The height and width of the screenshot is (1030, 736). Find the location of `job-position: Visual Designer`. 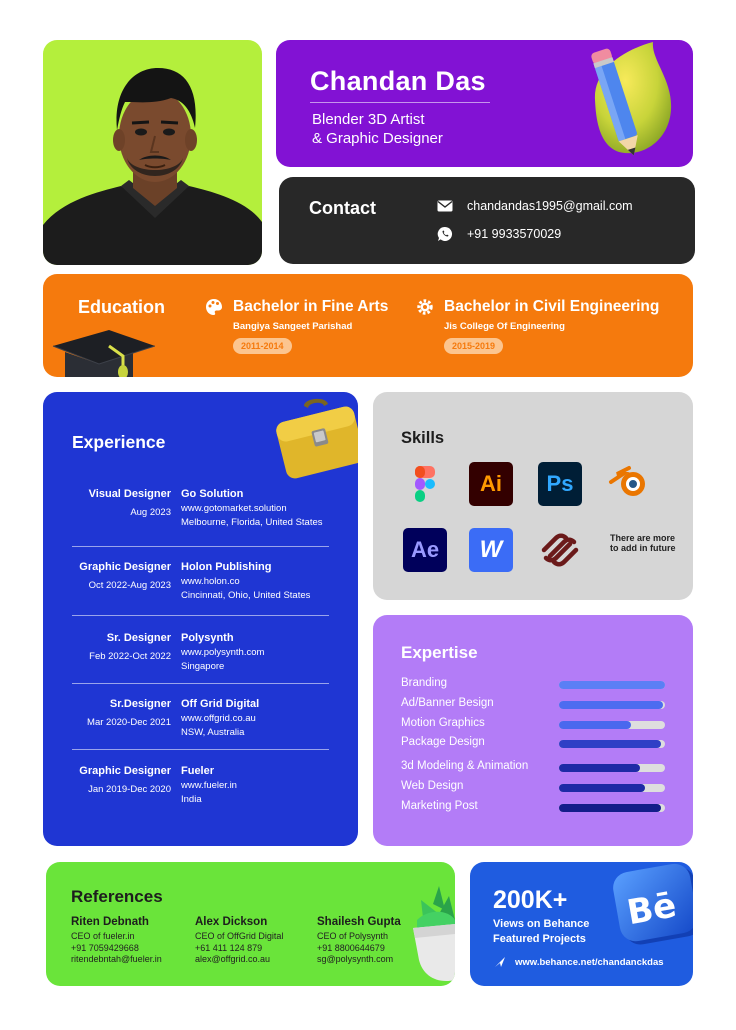

job-position: Visual Designer is located at coordinates (129, 494).